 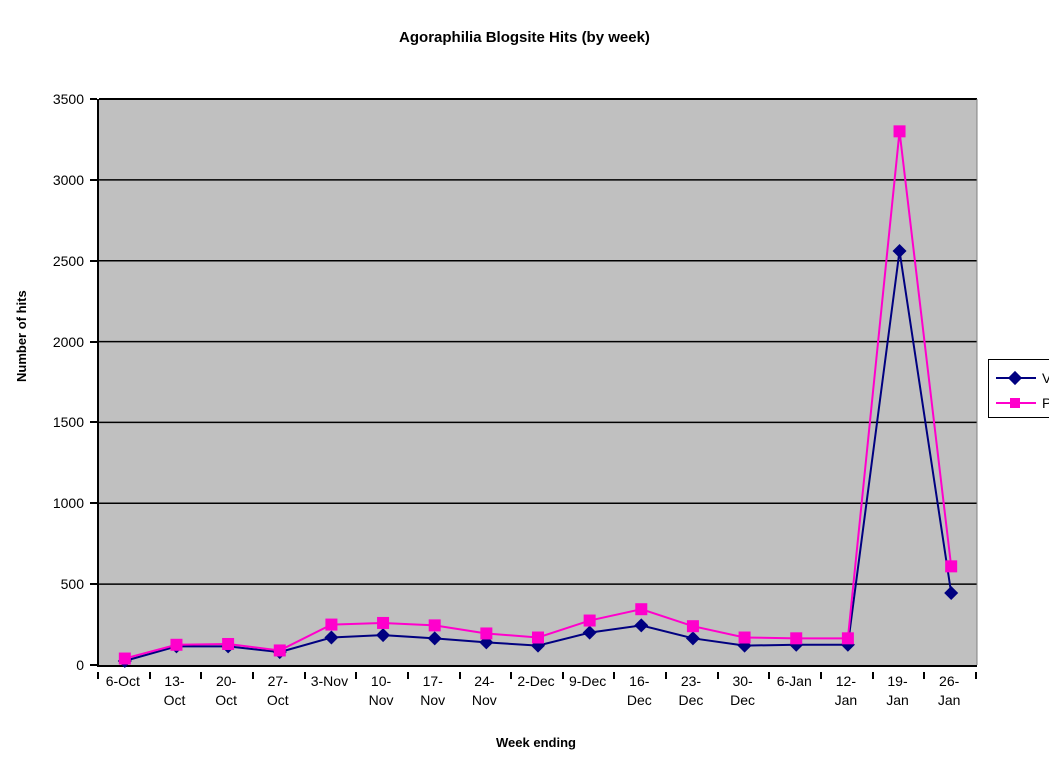 I want to click on legend-item-1: Visits, so click(x=1019, y=378).